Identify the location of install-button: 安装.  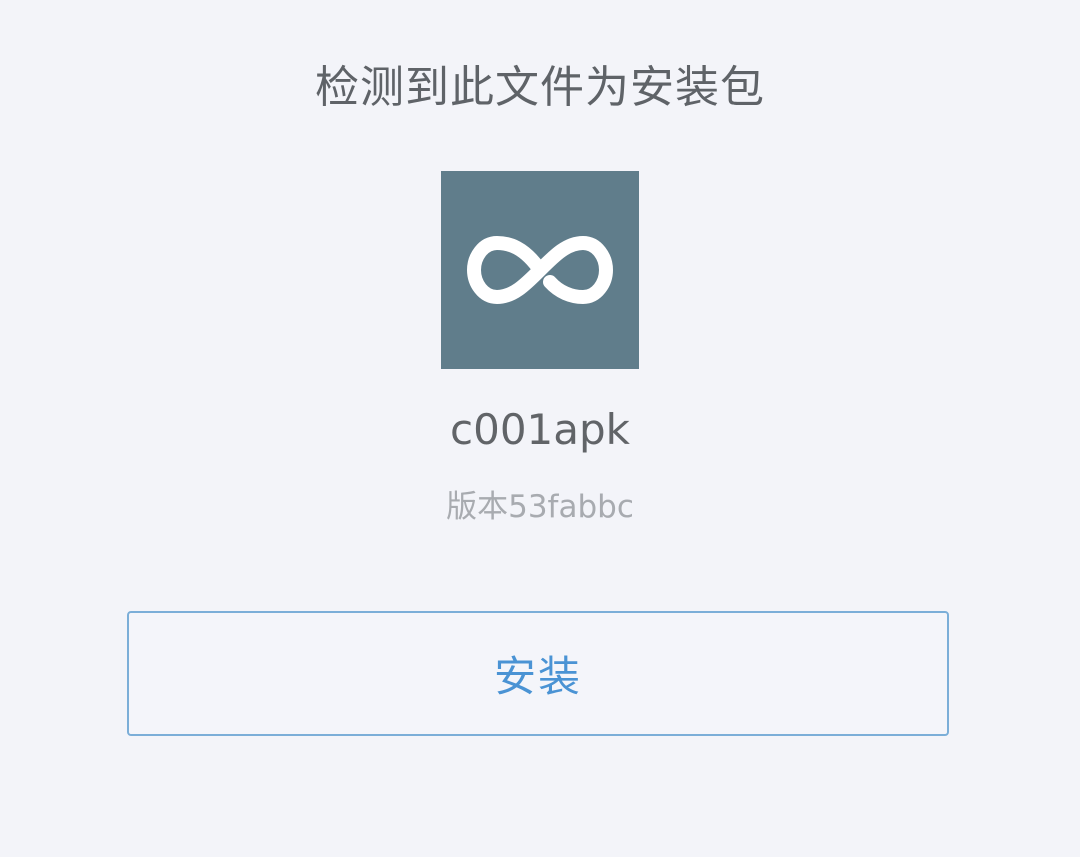
(538, 673).